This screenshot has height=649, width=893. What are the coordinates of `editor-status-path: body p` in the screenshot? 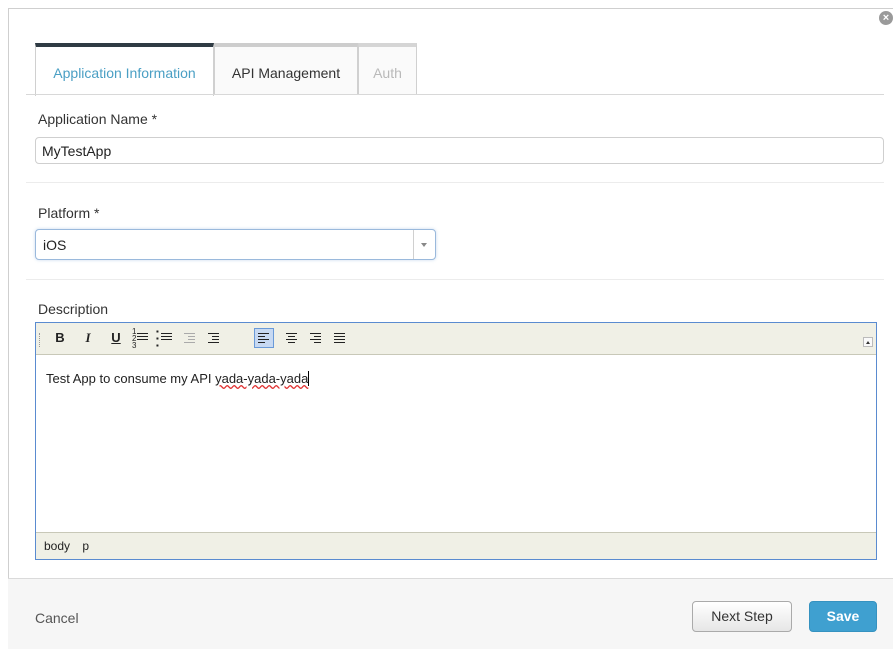 It's located at (456, 545).